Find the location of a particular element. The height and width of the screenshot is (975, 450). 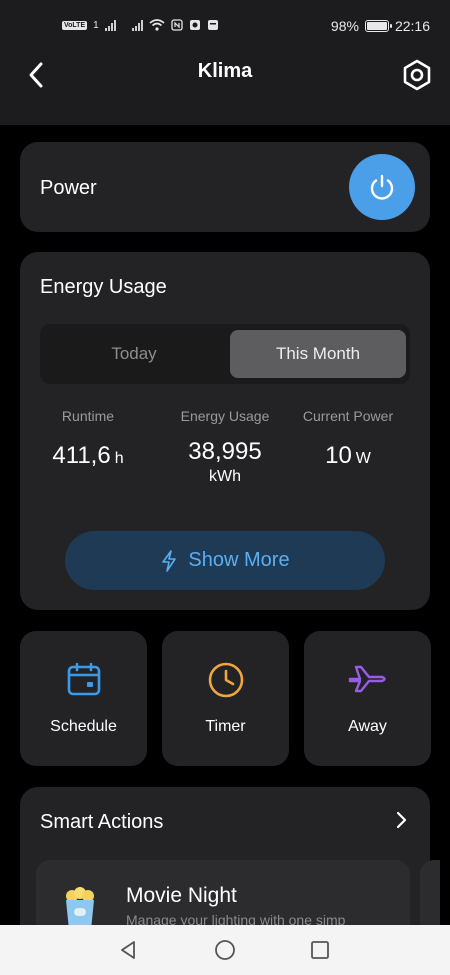

power-unit: W is located at coordinates (363, 458).